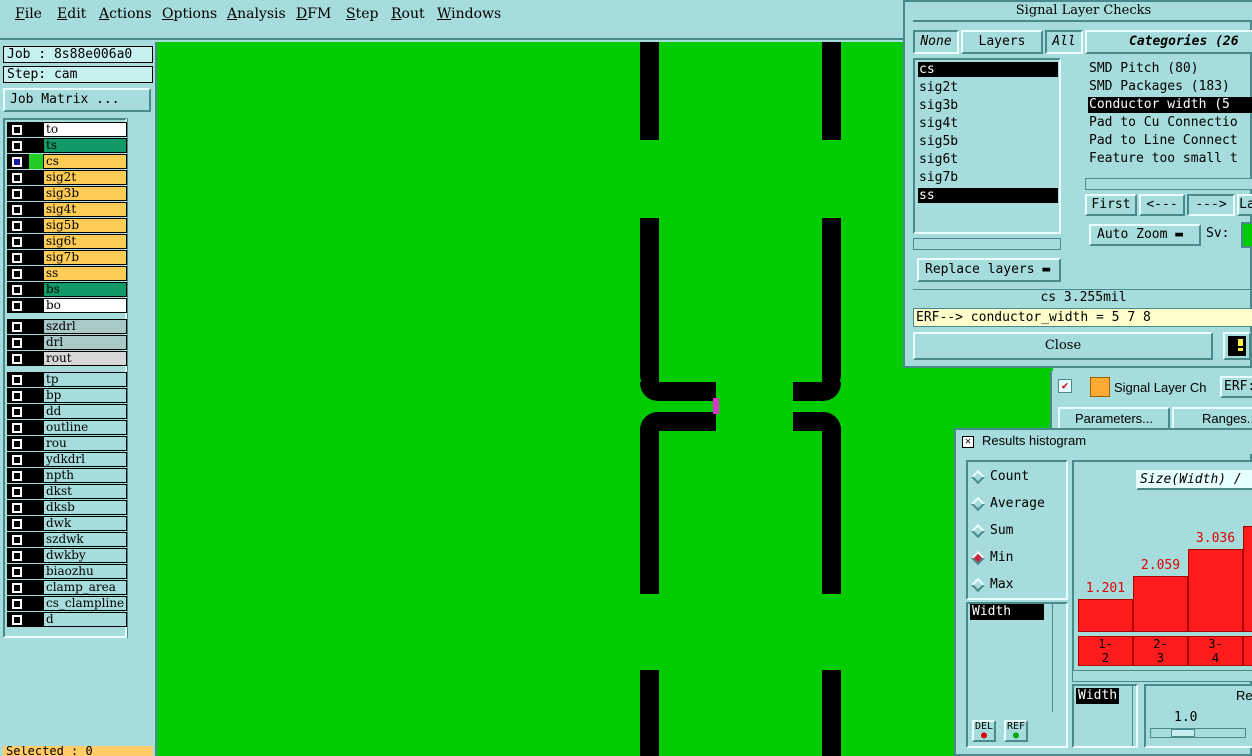  I want to click on error-marker, so click(716, 406).